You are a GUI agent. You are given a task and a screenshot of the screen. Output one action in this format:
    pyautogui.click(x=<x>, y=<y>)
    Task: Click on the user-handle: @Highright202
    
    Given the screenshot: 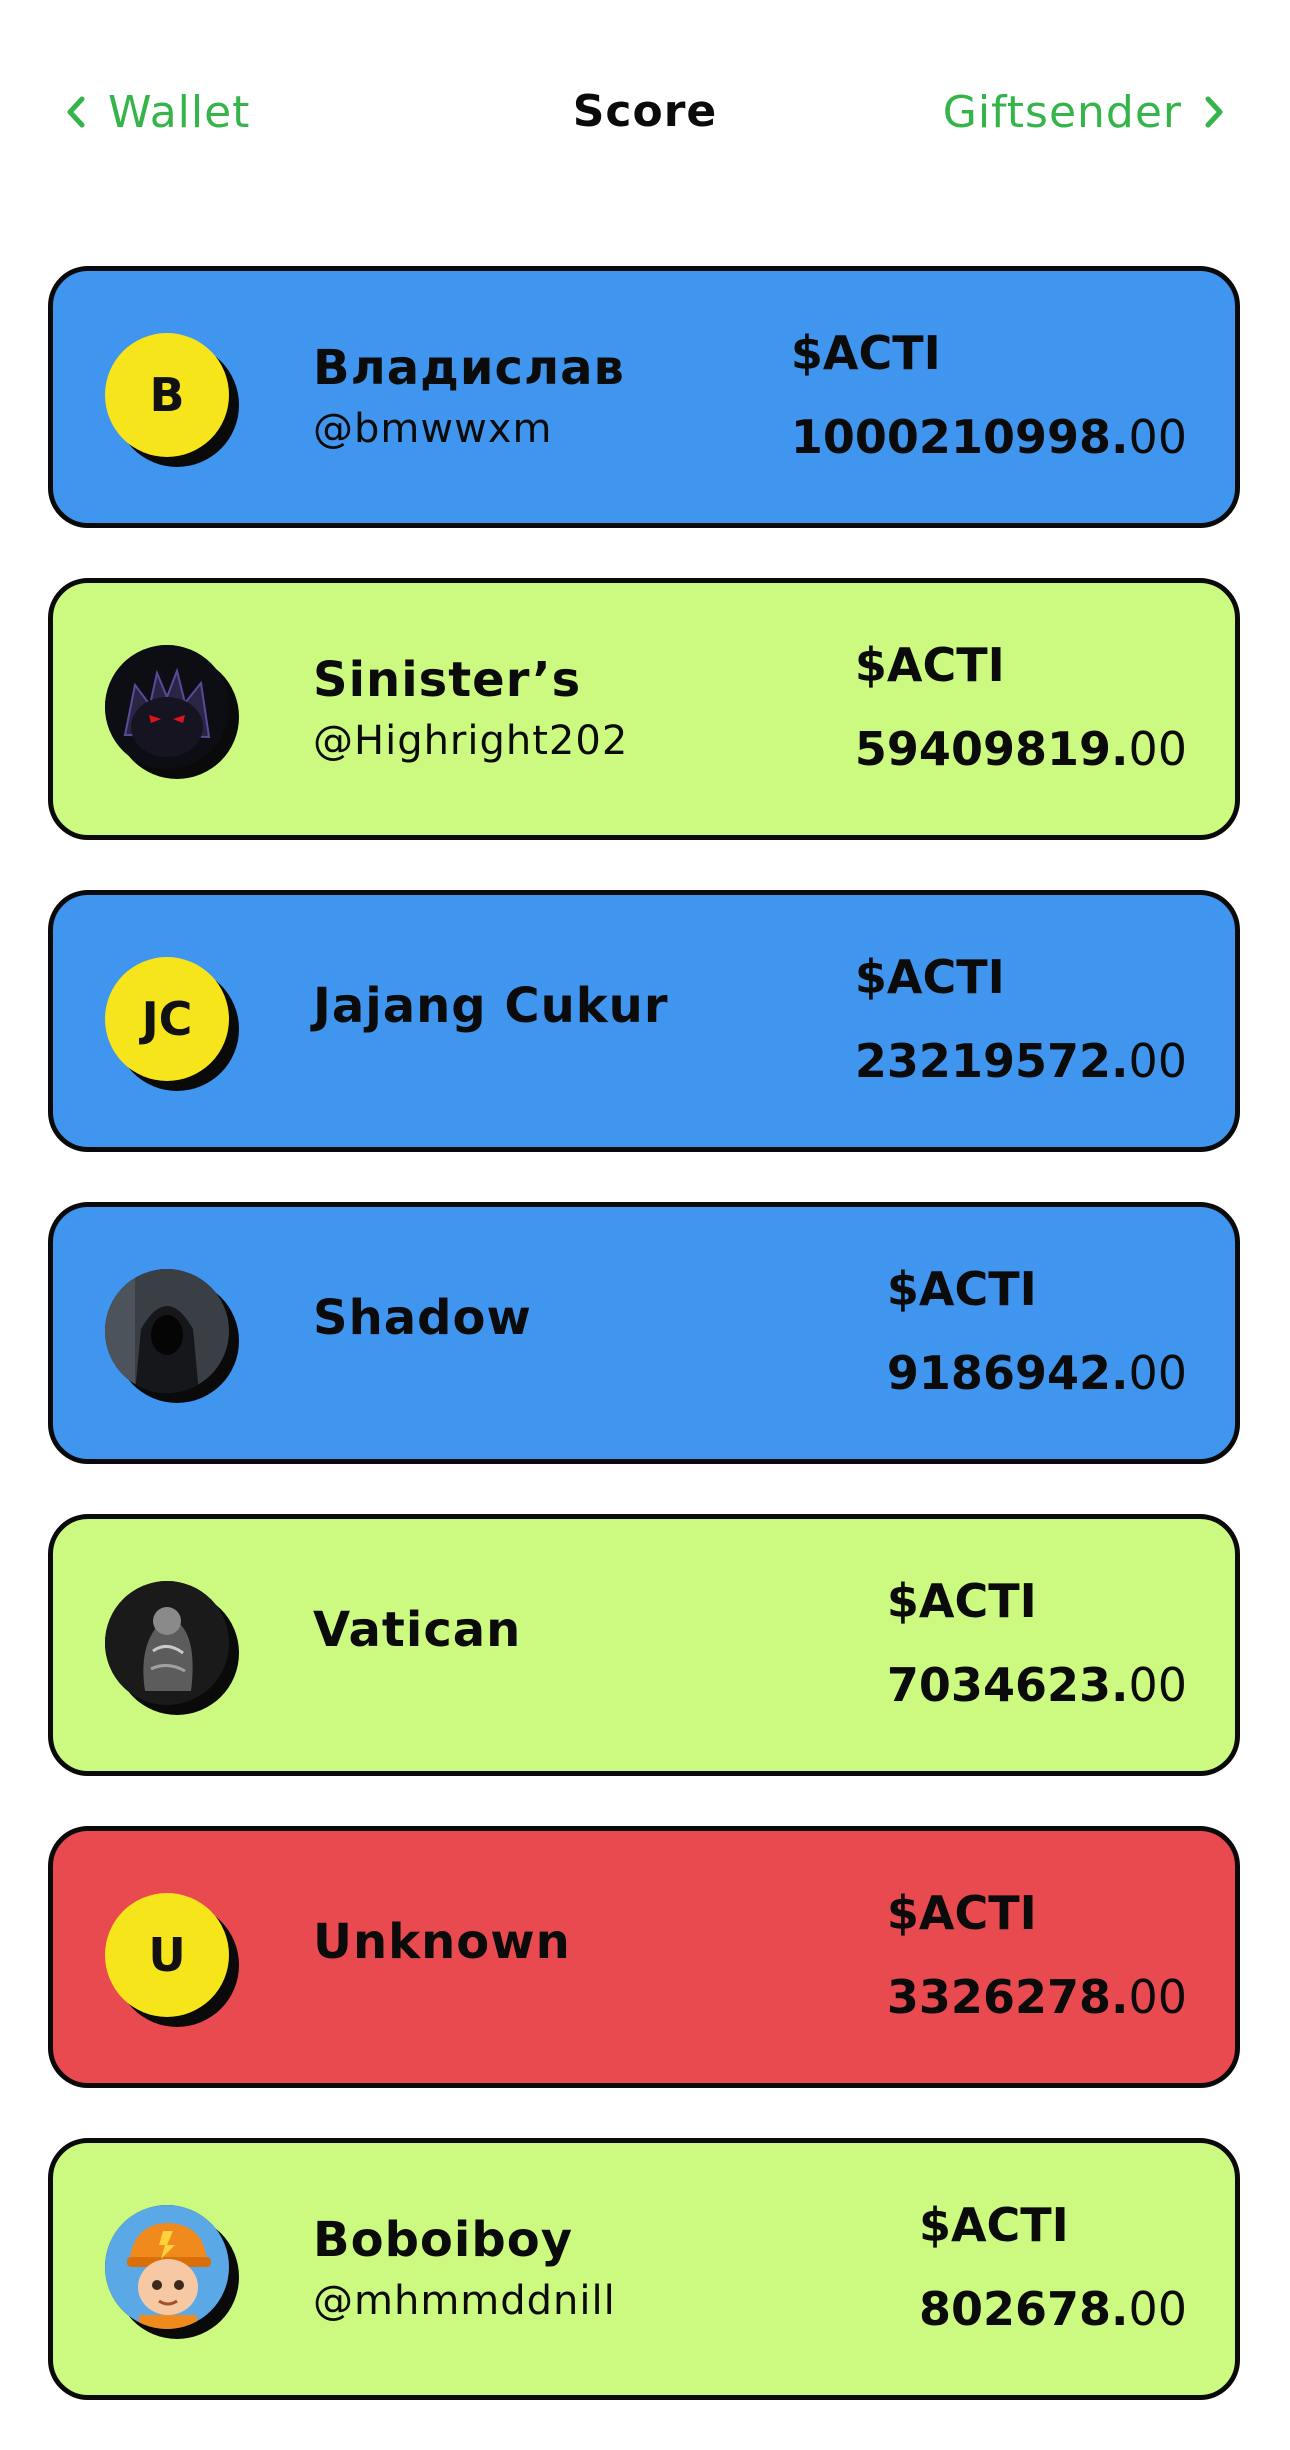 What is the action you would take?
    pyautogui.click(x=471, y=741)
    